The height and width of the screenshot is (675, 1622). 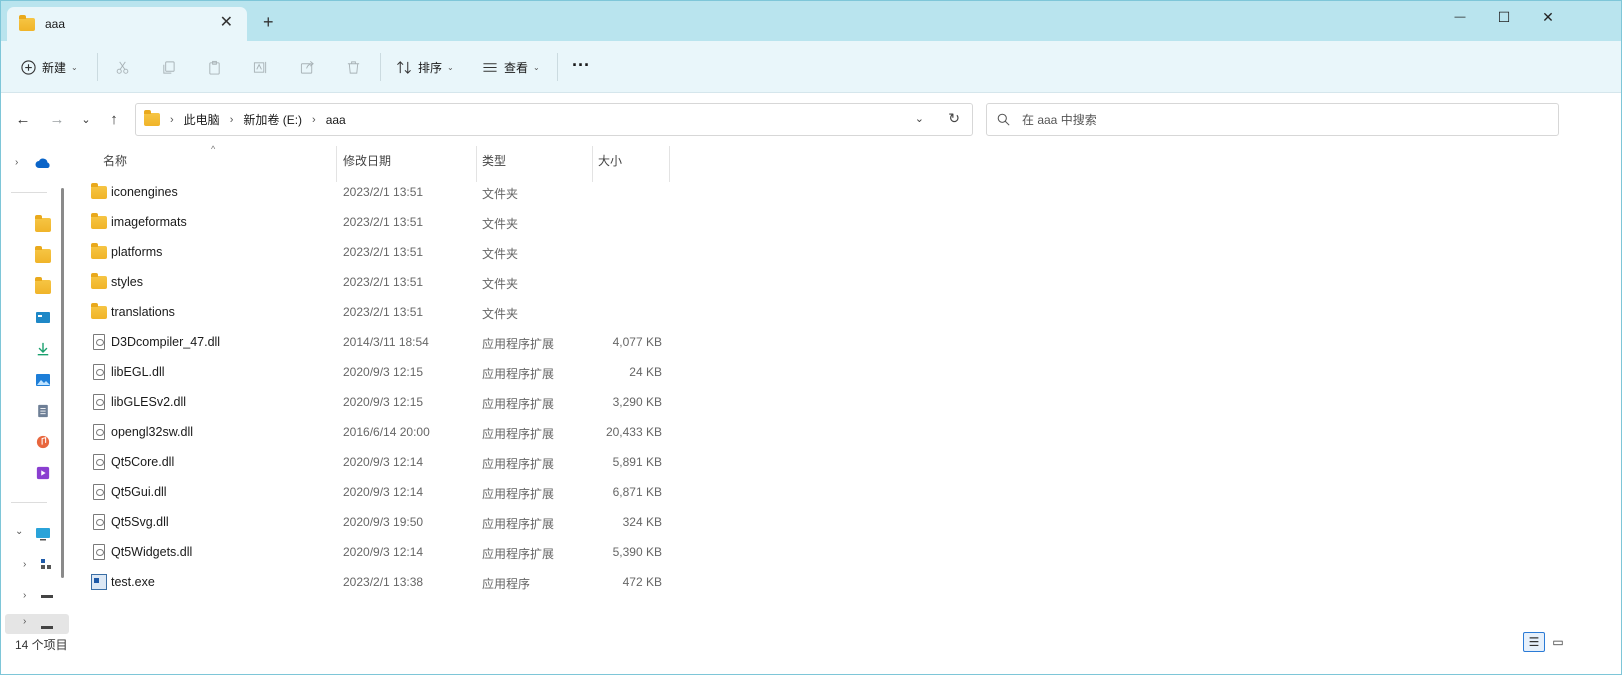 What do you see at coordinates (133, 582) in the screenshot?
I see `file-name: test.exe` at bounding box center [133, 582].